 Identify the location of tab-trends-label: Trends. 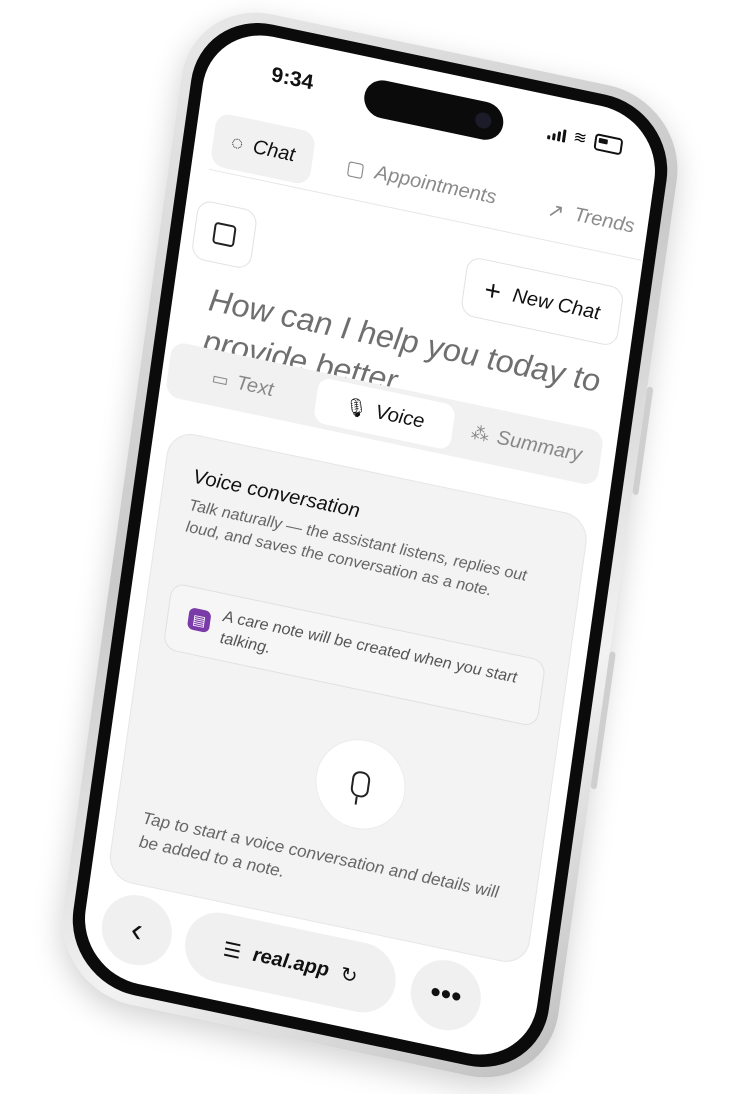
(604, 220).